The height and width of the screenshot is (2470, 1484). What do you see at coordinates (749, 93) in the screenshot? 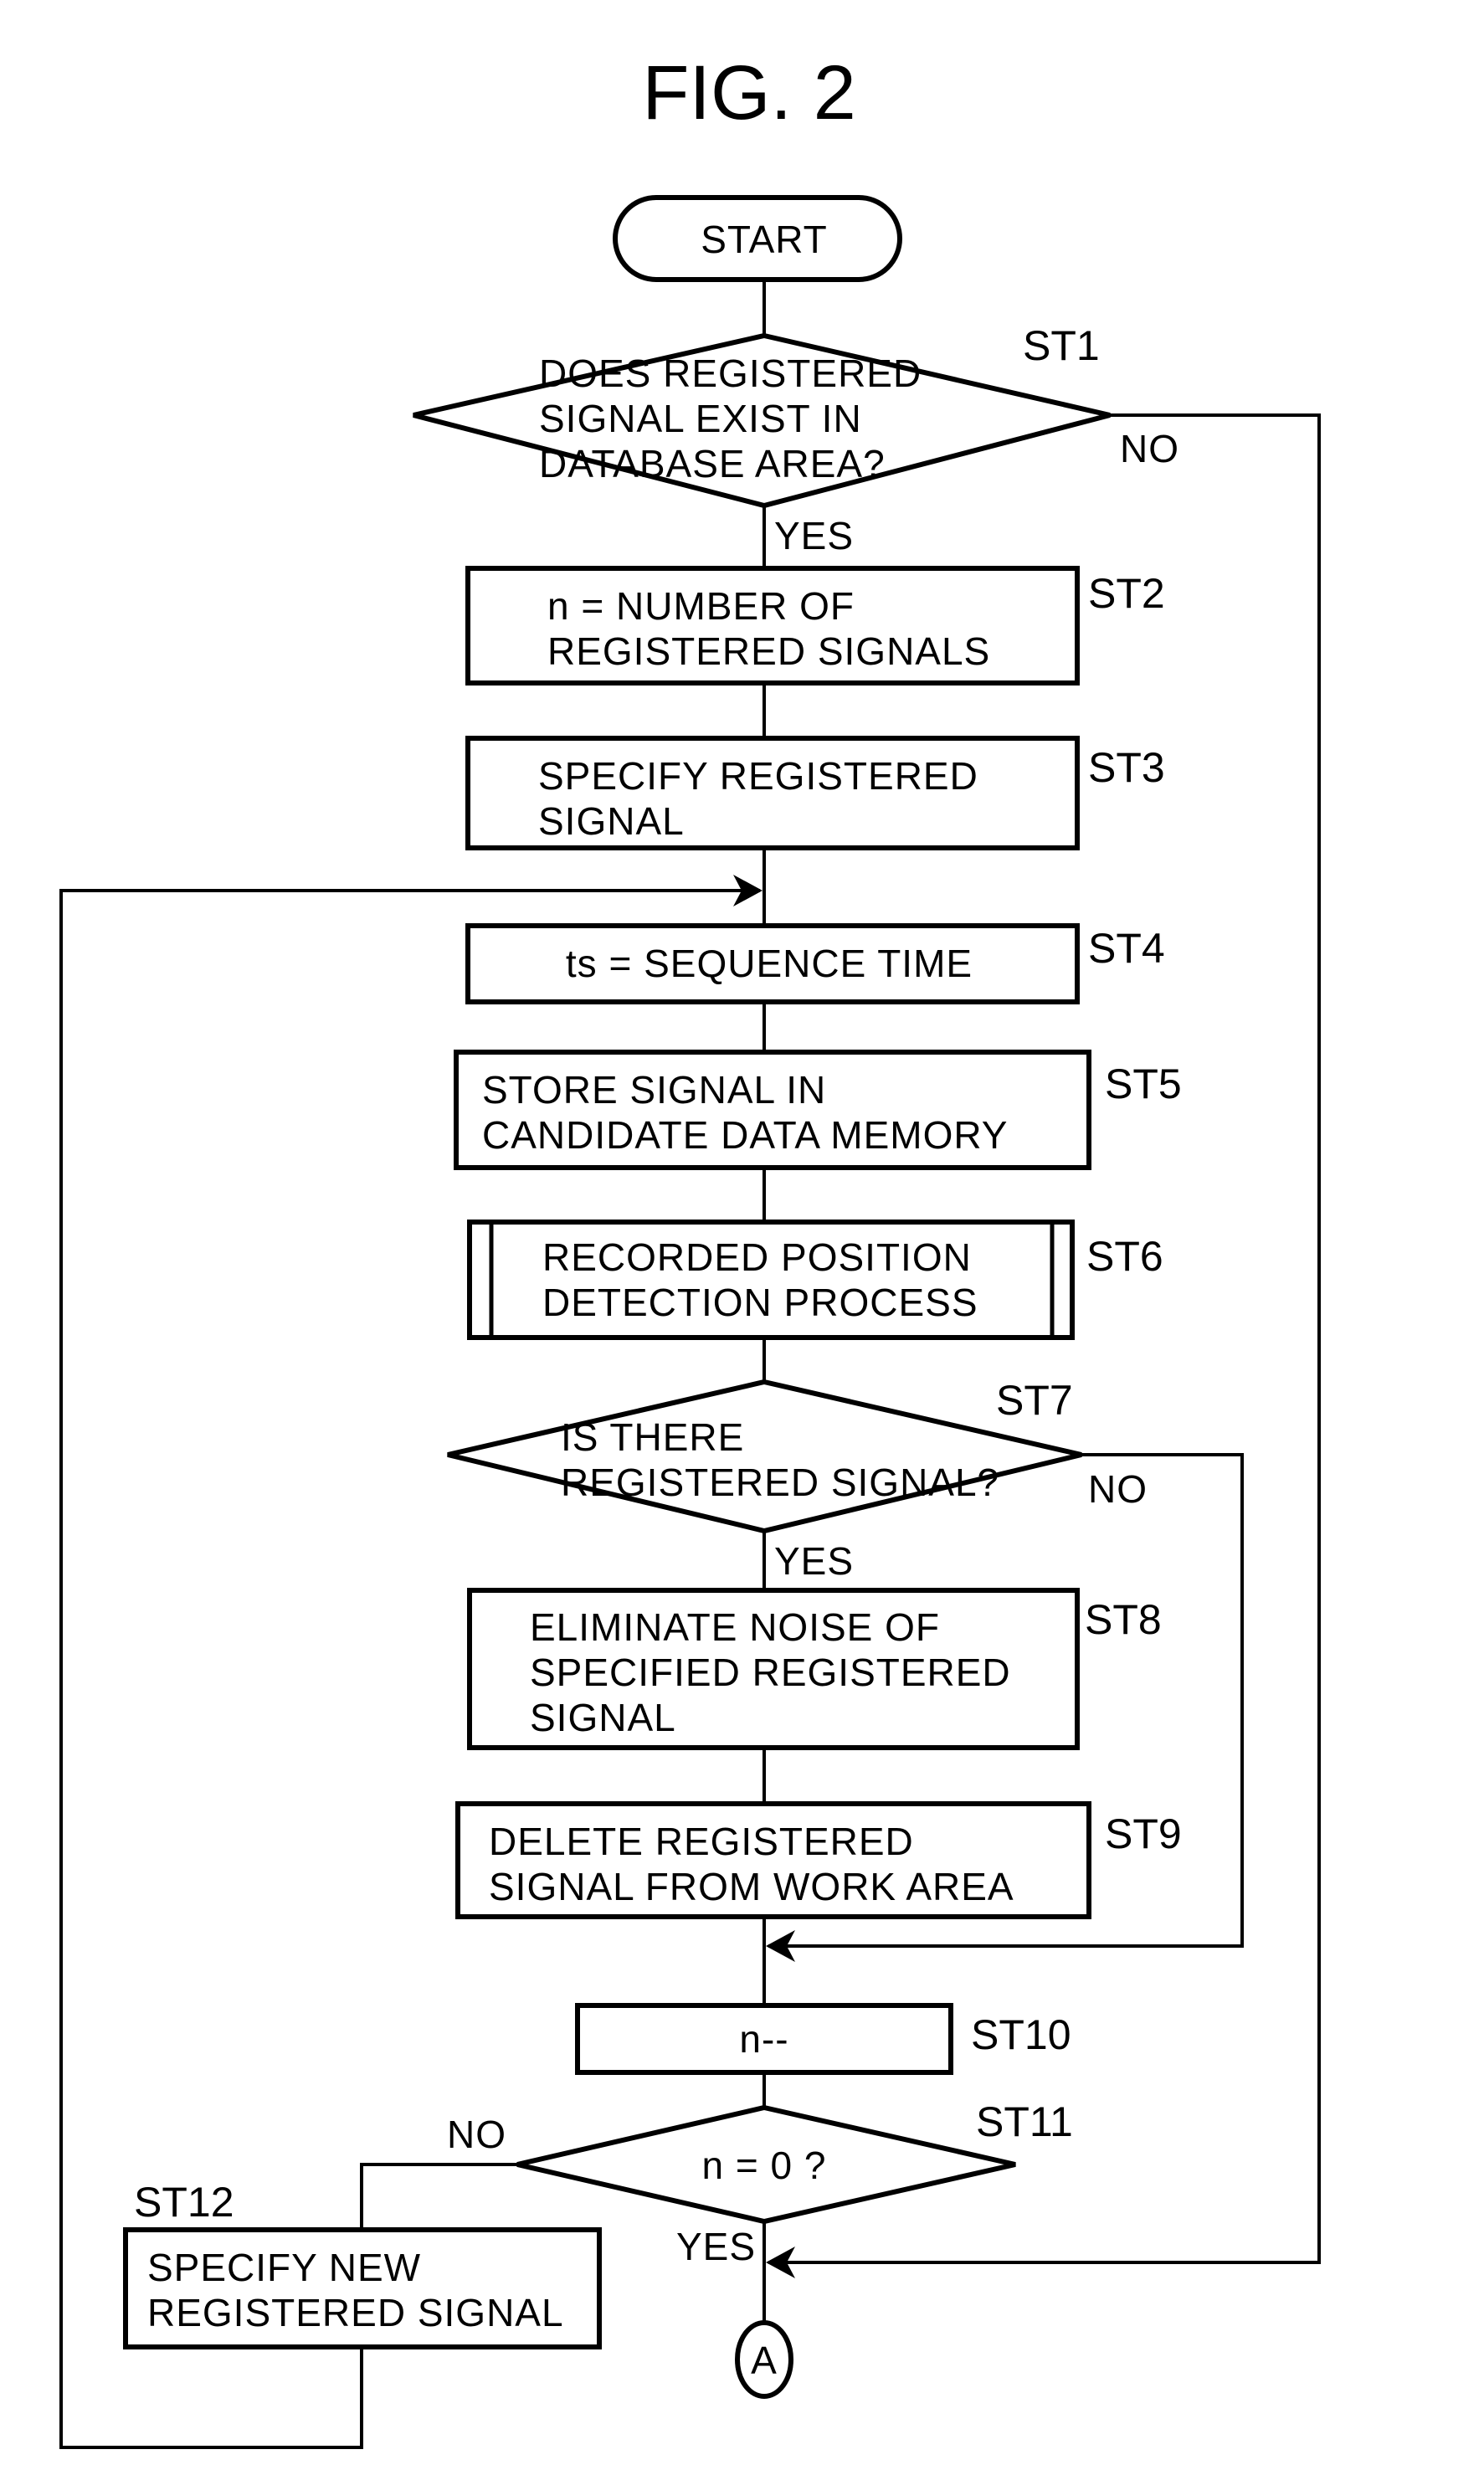
I see `figure-title: FIG. 2` at bounding box center [749, 93].